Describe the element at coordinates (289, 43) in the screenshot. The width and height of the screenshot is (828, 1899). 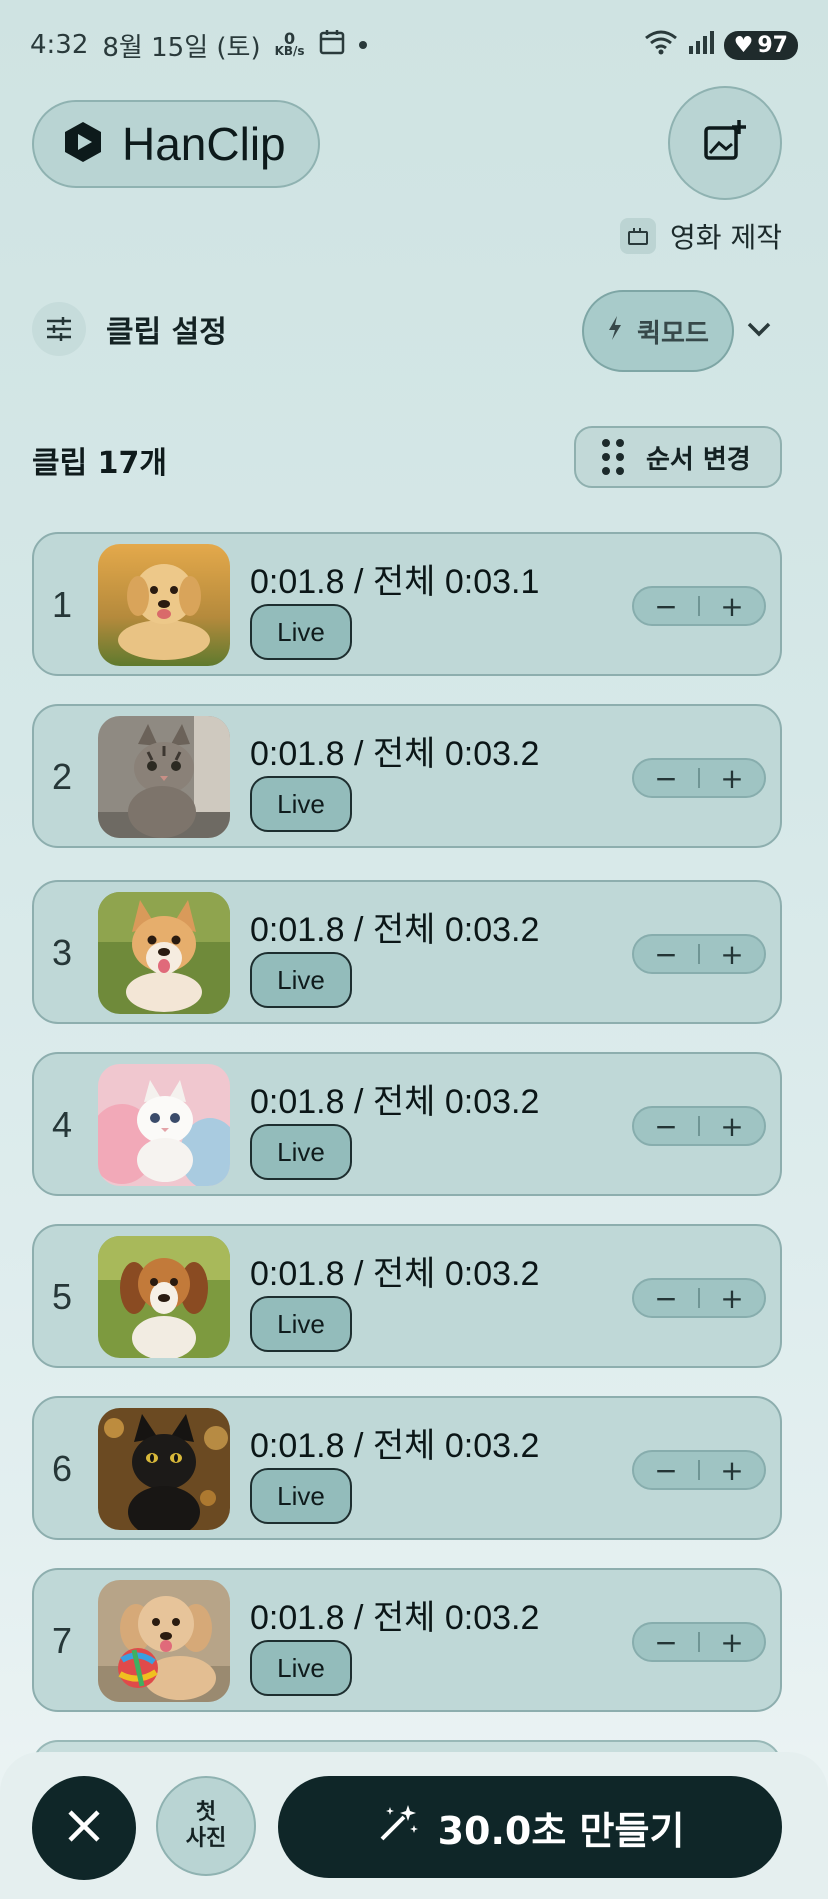
I see `net-speed: 0 KB/s` at that location.